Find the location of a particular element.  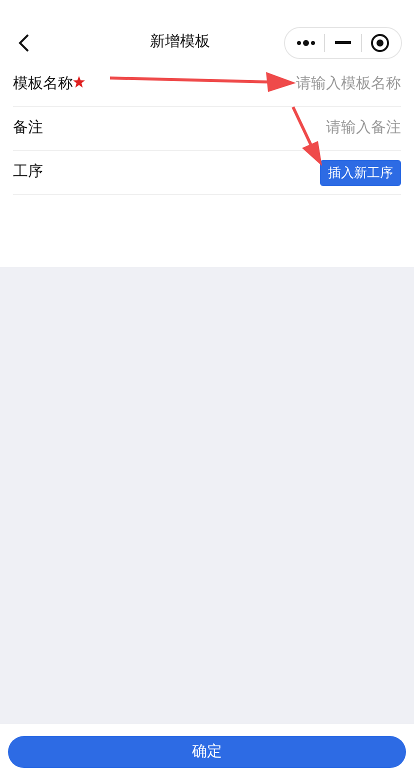

field-label: 工序 is located at coordinates (28, 172).